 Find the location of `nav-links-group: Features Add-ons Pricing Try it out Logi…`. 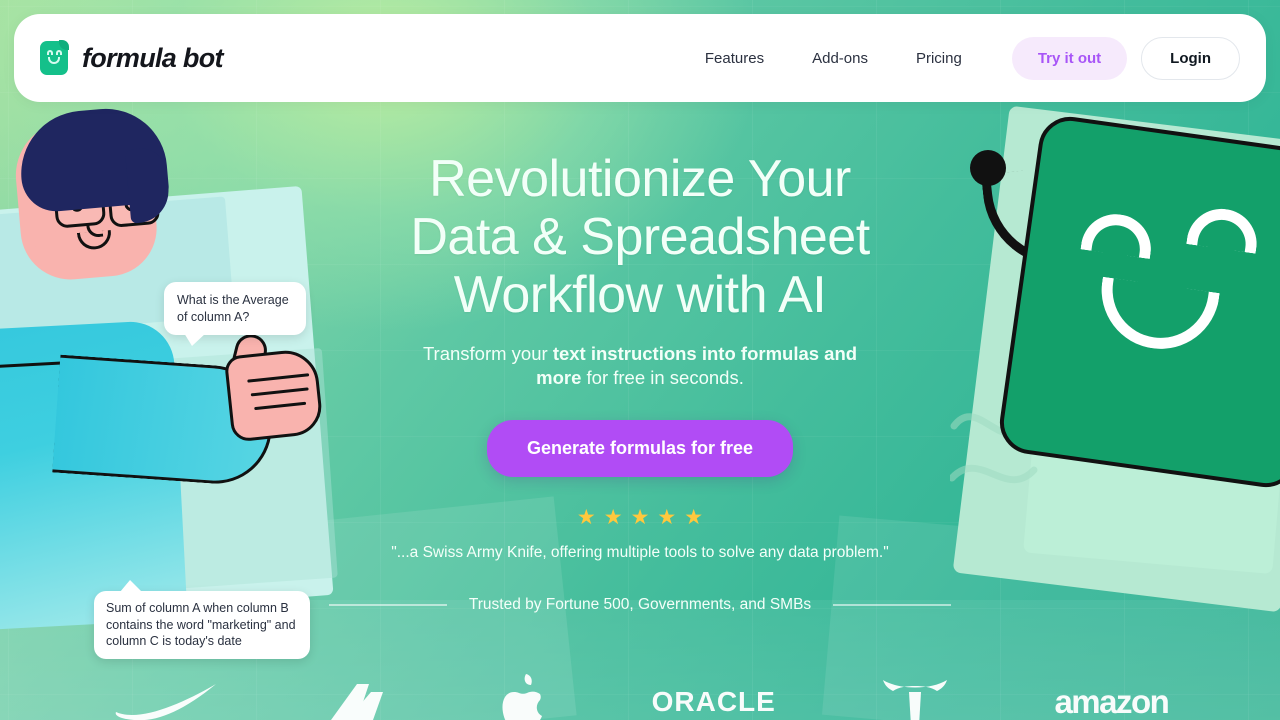

nav-links-group: Features Add-ons Pricing Try it out Logi… is located at coordinates (960, 58).